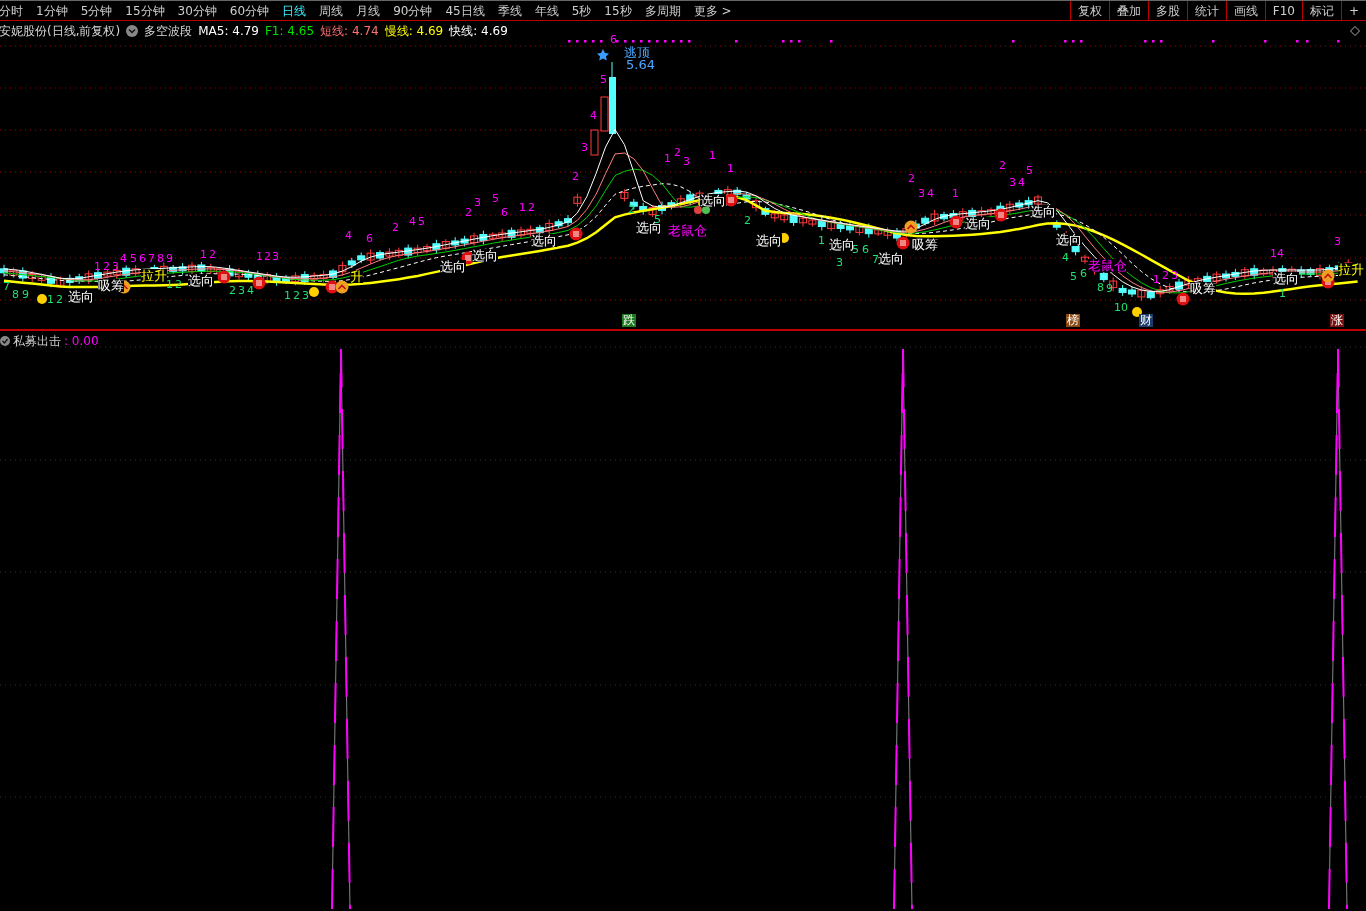 Image resolution: width=1366 pixels, height=911 pixels. I want to click on signal-label: 吸筹, so click(111, 285).